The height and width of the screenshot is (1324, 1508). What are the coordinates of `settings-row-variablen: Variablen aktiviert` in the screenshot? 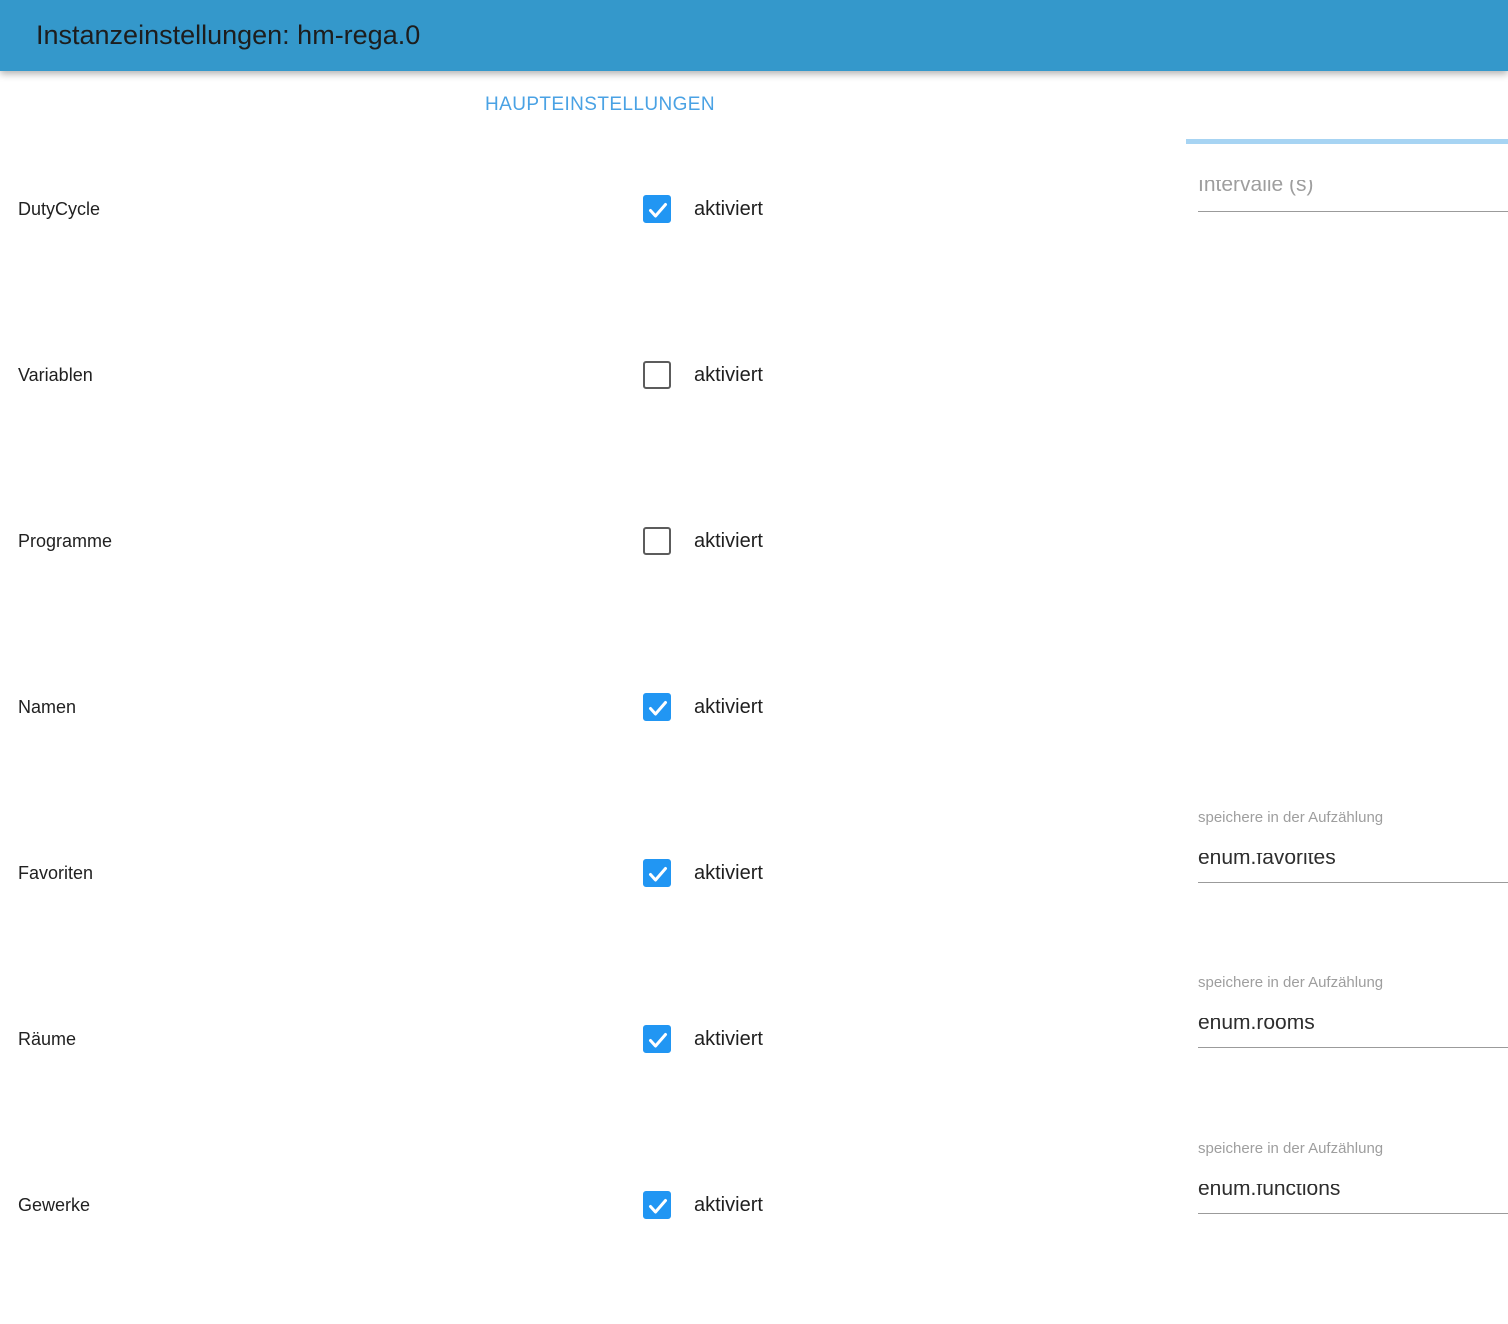 It's located at (754, 375).